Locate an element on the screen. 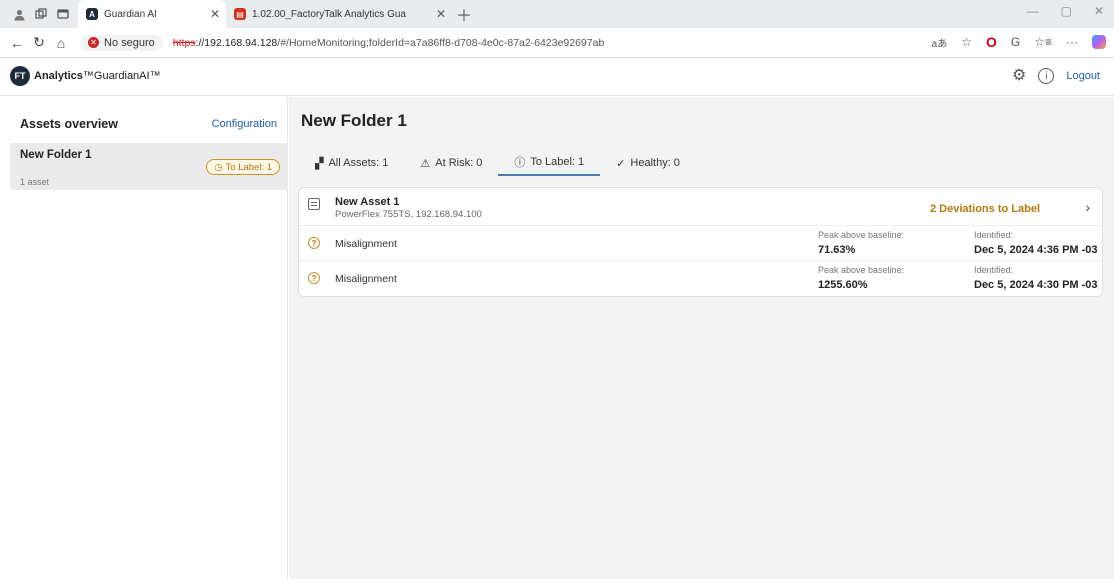 The height and width of the screenshot is (588, 1114). read-aloud-icon: aあ is located at coordinates (940, 42).